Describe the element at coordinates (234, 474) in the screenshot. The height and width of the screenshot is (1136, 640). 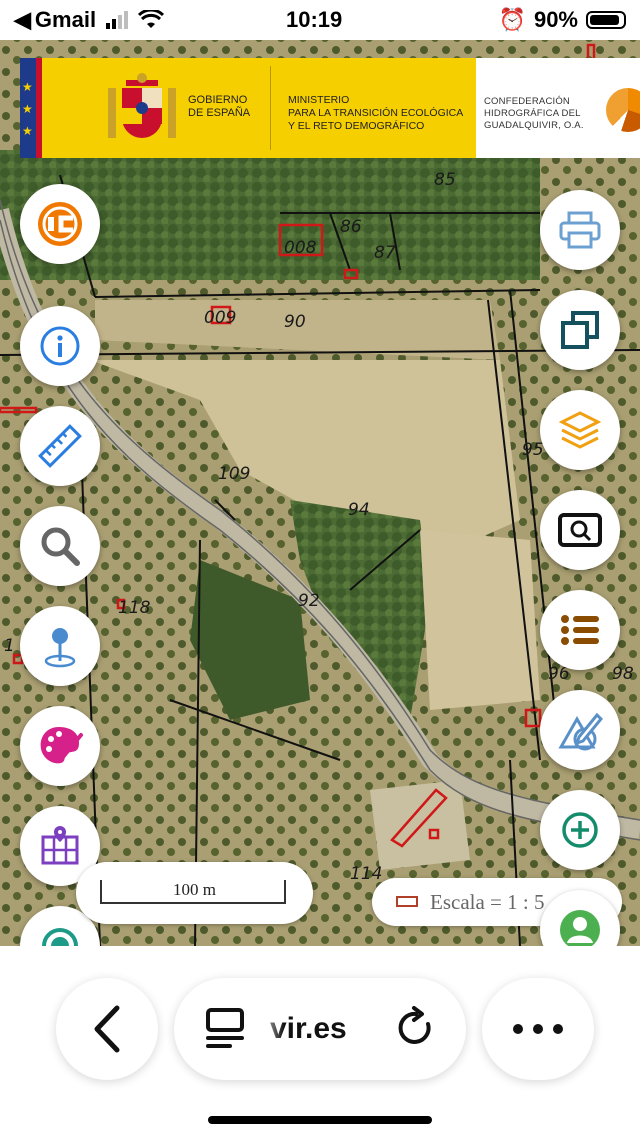
I see `parcel-label: 109` at that location.